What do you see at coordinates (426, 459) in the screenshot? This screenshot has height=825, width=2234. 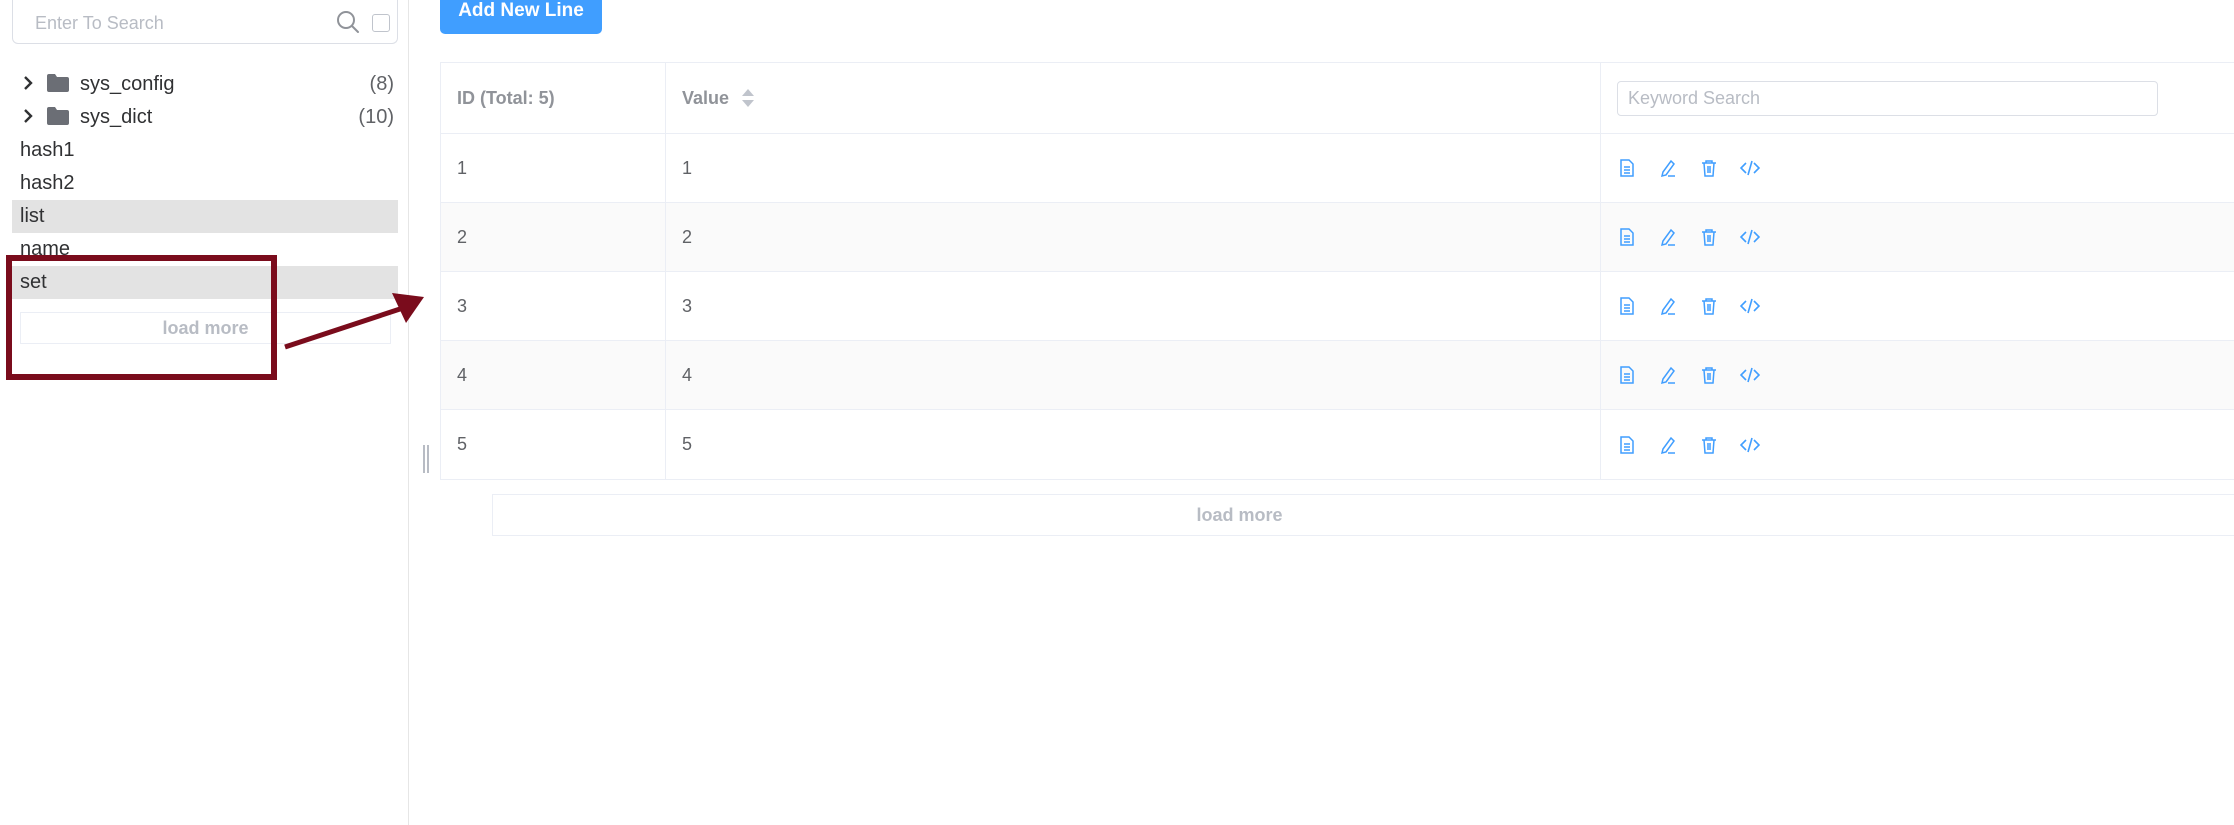 I see `resize-handle` at bounding box center [426, 459].